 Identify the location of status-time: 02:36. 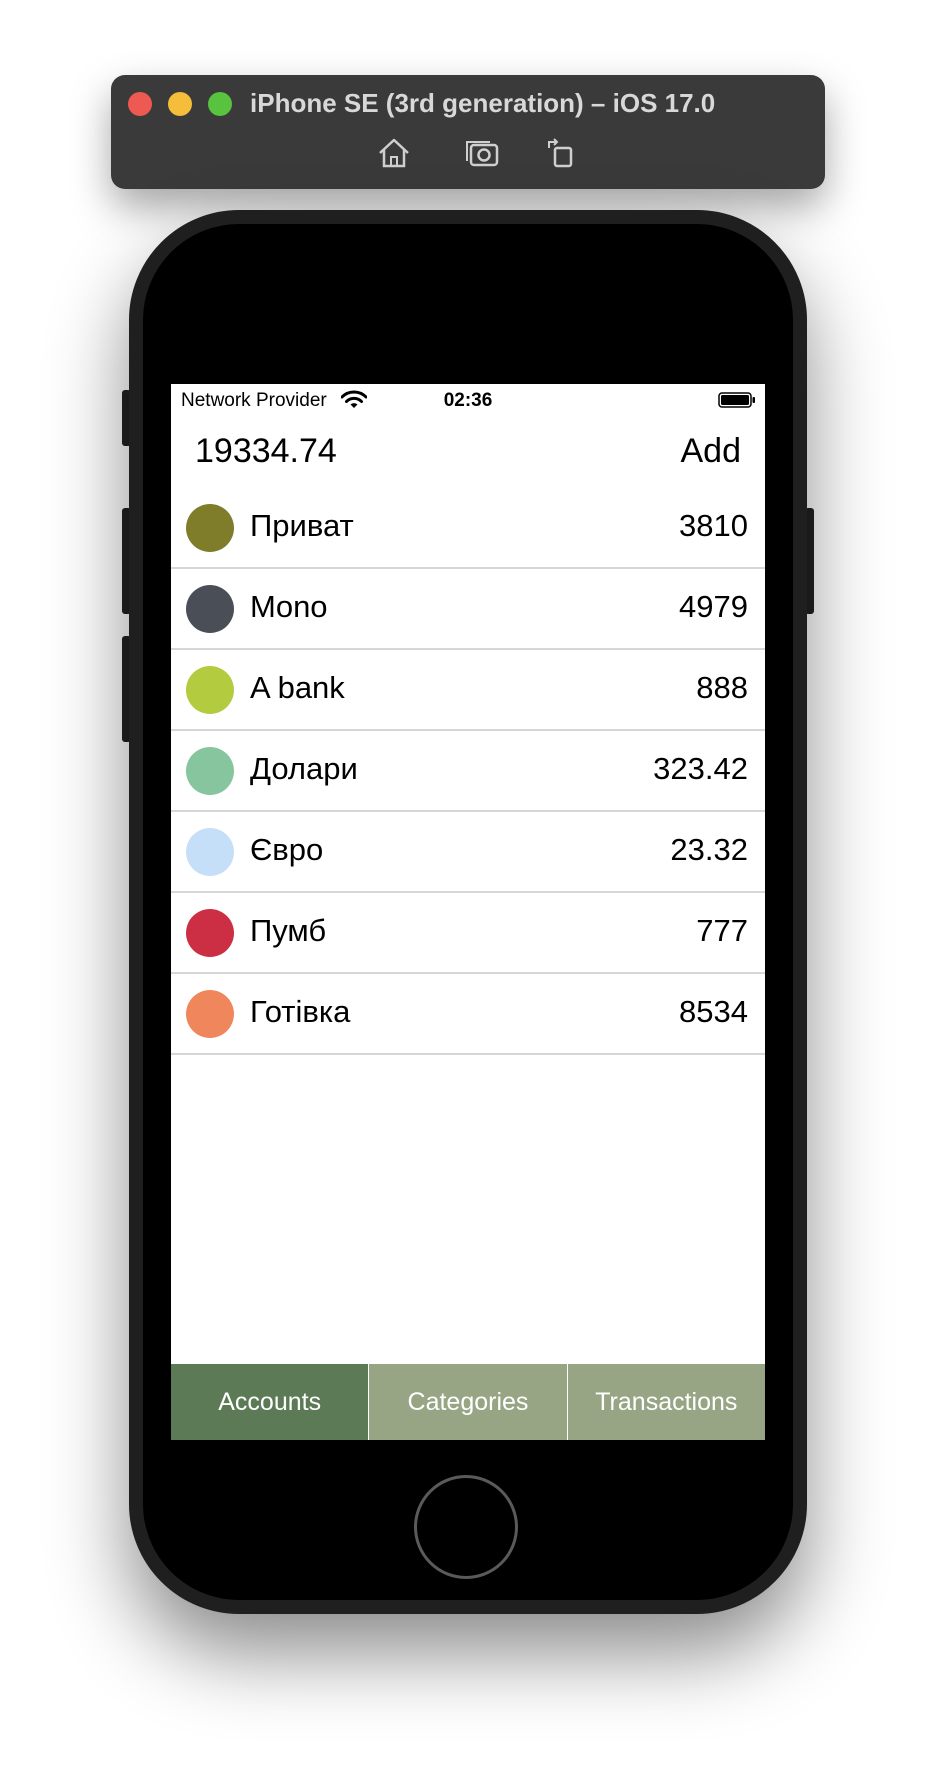
(468, 400).